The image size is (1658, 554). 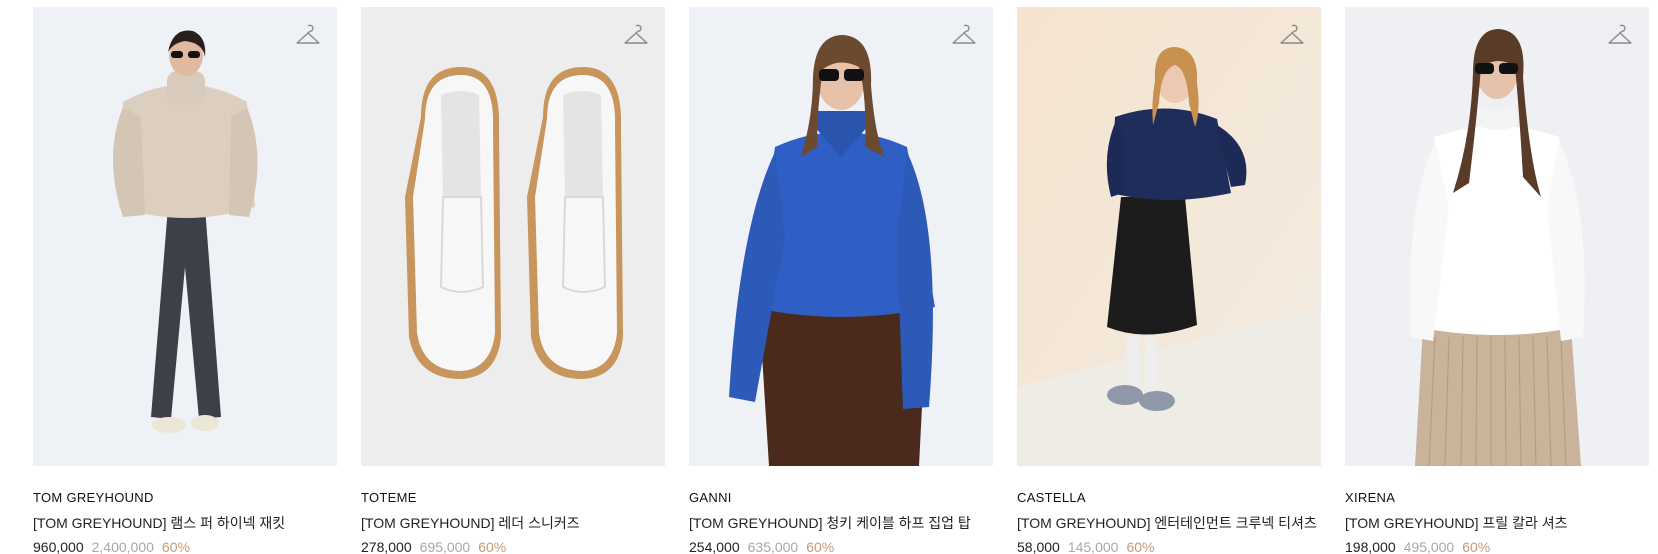 What do you see at coordinates (1093, 546) in the screenshot?
I see `original-price: 145,000` at bounding box center [1093, 546].